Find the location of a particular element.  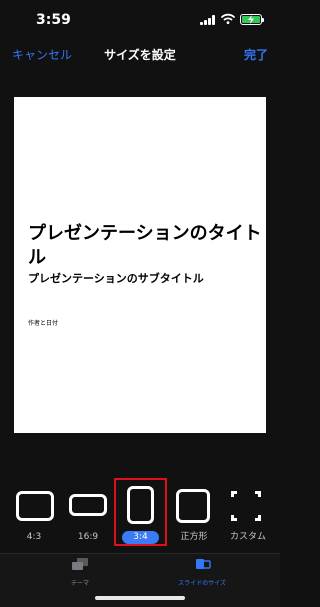

slide-title: プレゼンテーションのタイトル is located at coordinates (145, 245).